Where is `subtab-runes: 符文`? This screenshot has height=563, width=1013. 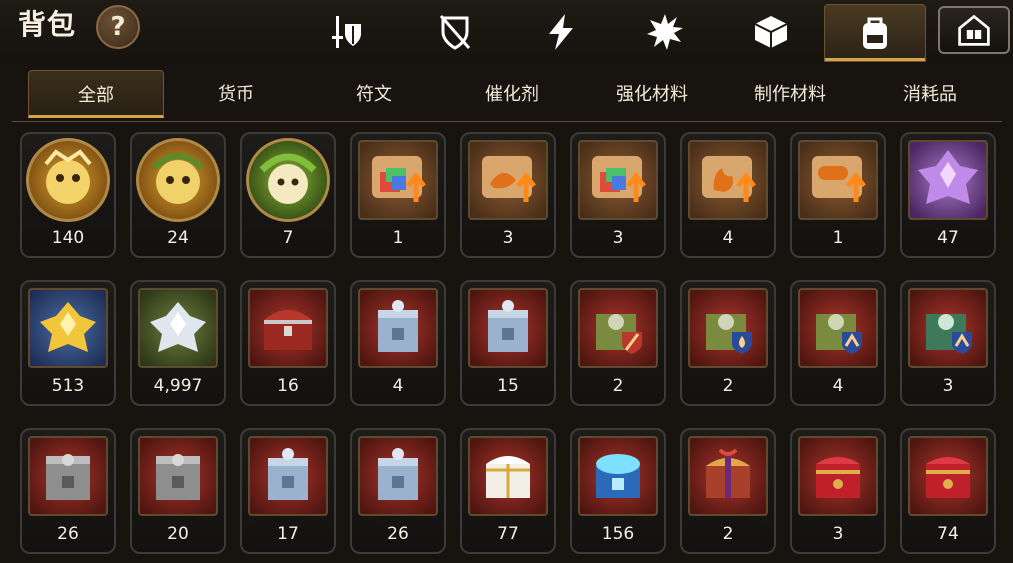
subtab-runes: 符文 is located at coordinates (374, 94).